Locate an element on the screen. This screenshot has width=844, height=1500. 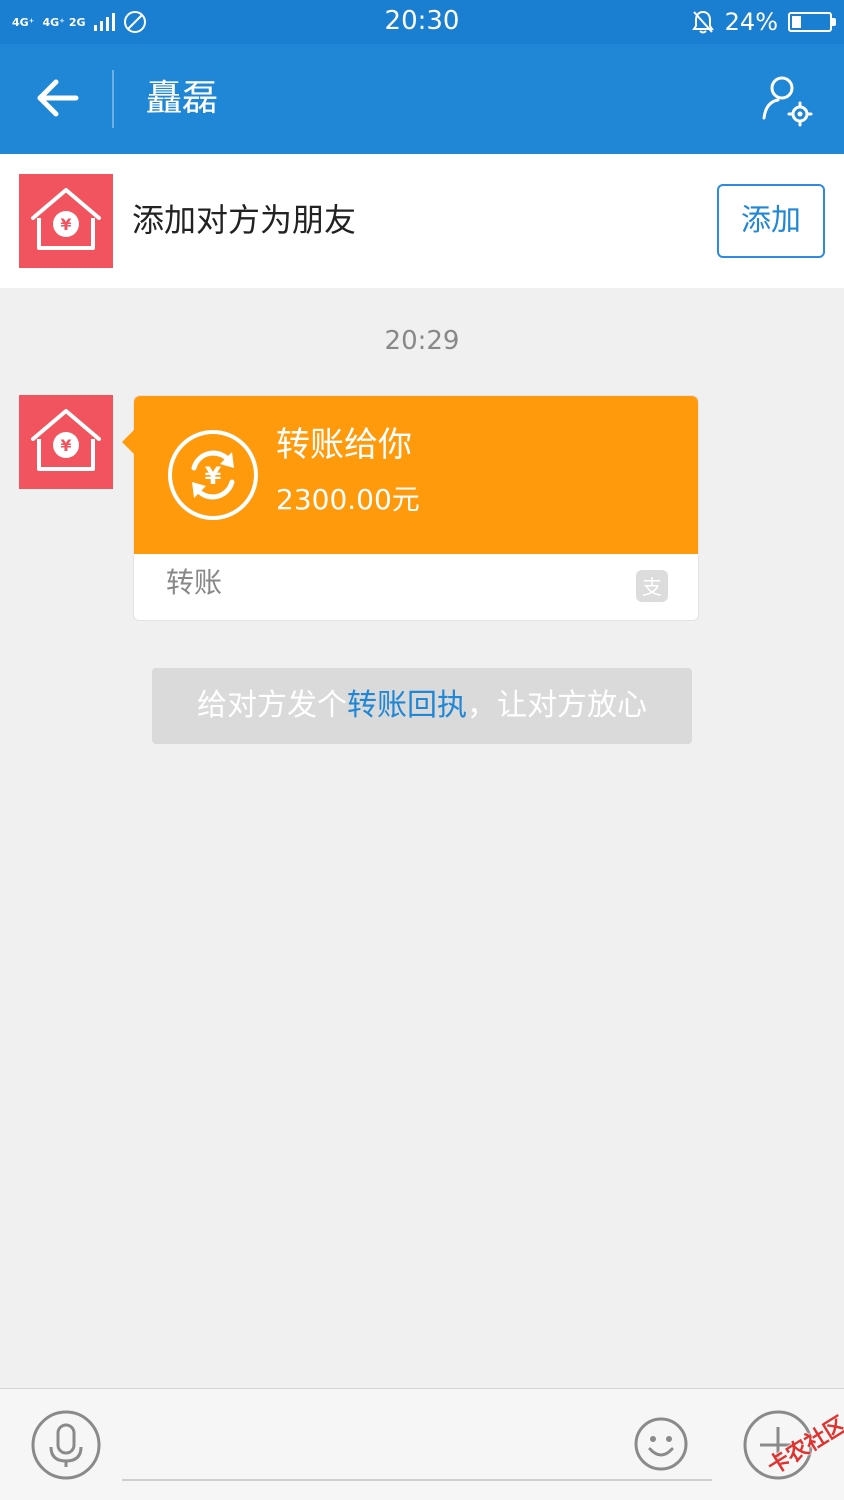
battery-percent: 24% is located at coordinates (751, 22).